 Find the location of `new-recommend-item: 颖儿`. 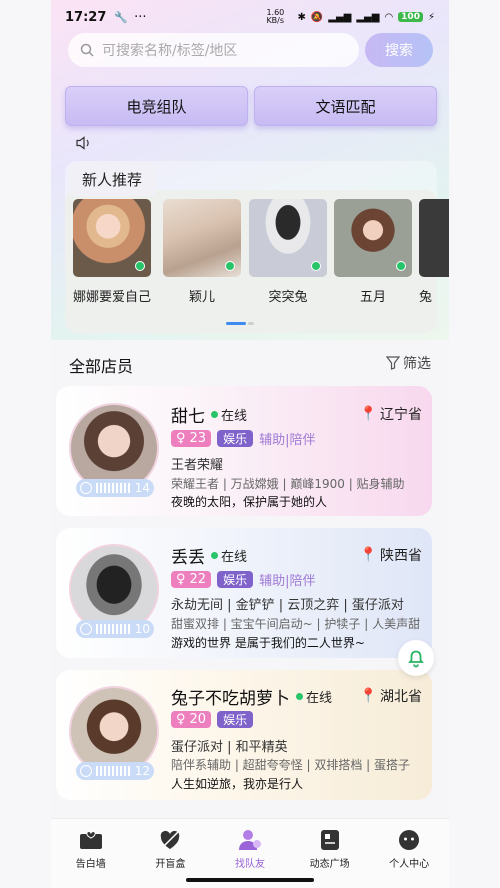

new-recommend-item: 颖儿 is located at coordinates (202, 252).